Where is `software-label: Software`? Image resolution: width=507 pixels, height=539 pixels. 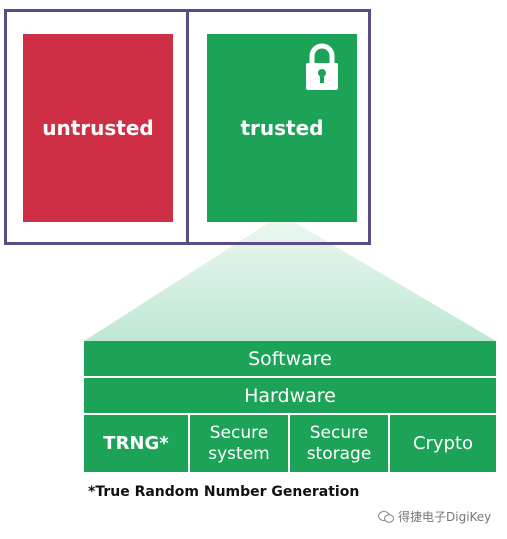
software-label: Software is located at coordinates (290, 358).